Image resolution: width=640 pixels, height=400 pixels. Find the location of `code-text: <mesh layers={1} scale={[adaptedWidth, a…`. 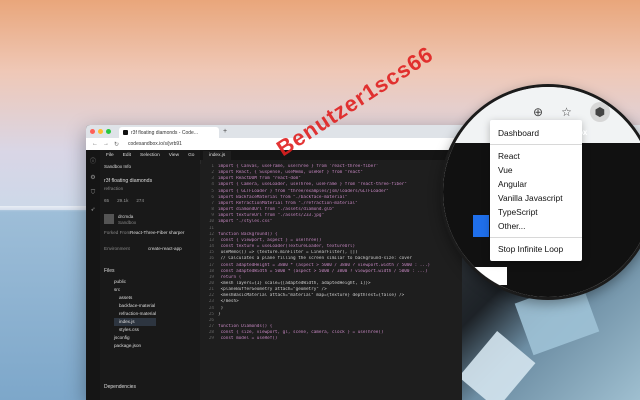

code-text: <mesh layers={1} scale={[adaptedWidth, a… is located at coordinates (294, 283).